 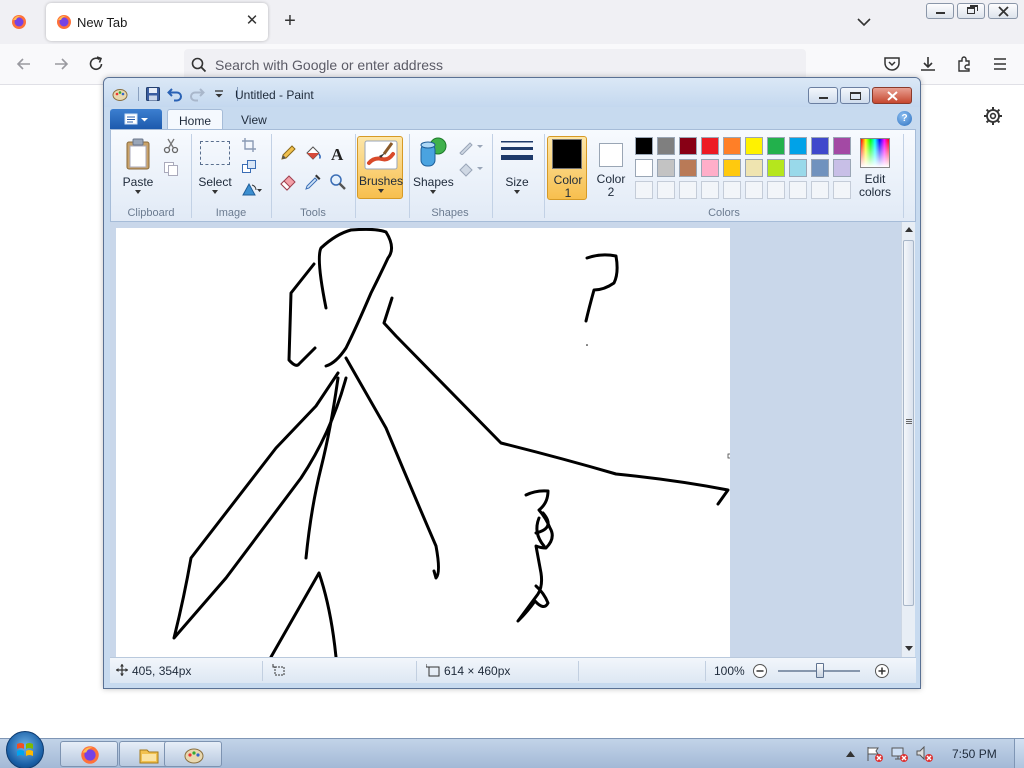 I want to click on show-desktop-button, so click(x=1019, y=753).